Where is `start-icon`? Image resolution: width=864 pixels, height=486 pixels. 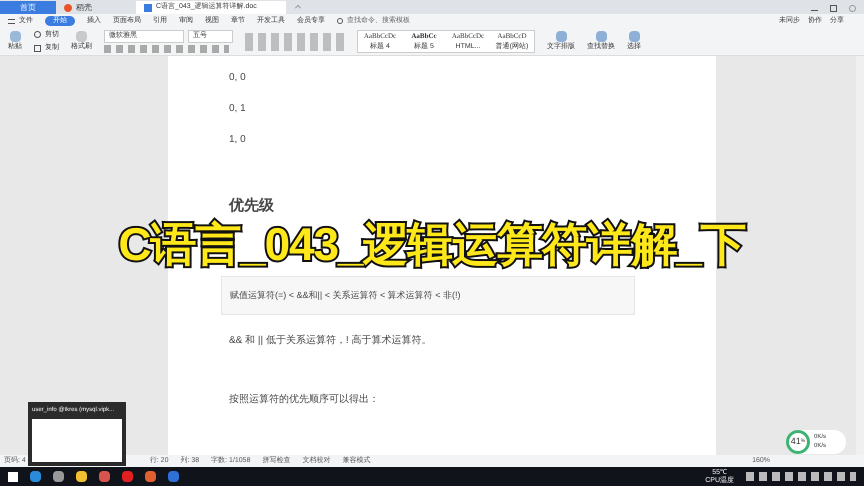
start-icon is located at coordinates (13, 477).